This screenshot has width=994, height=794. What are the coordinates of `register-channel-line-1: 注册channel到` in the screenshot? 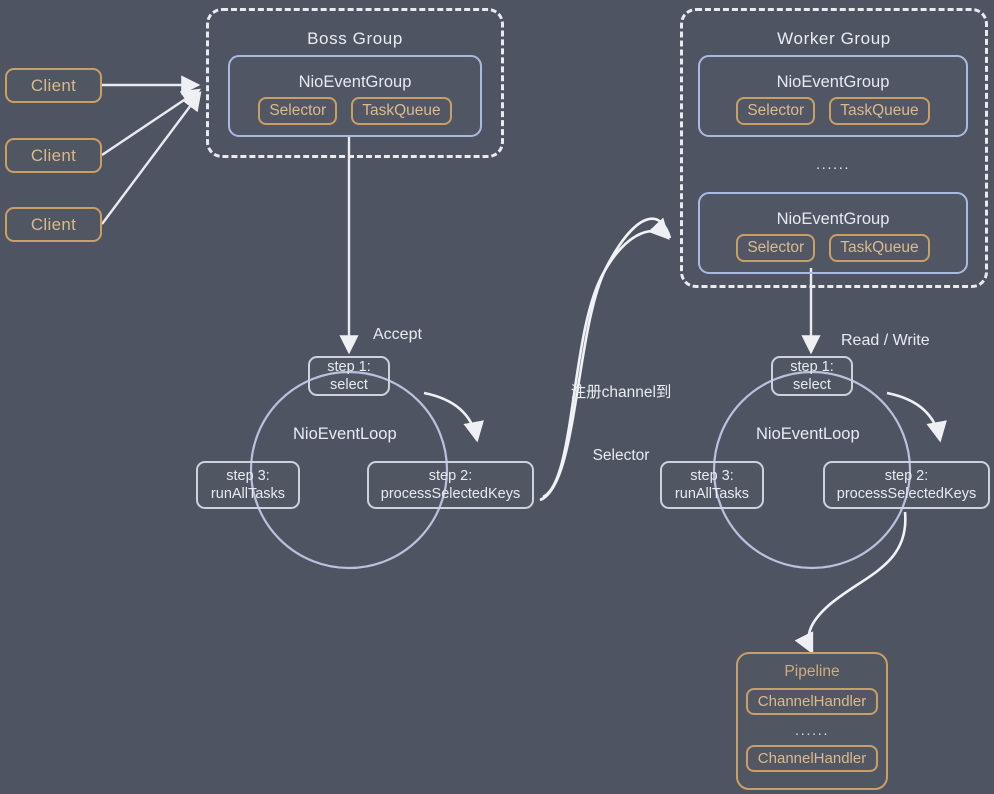 It's located at (621, 392).